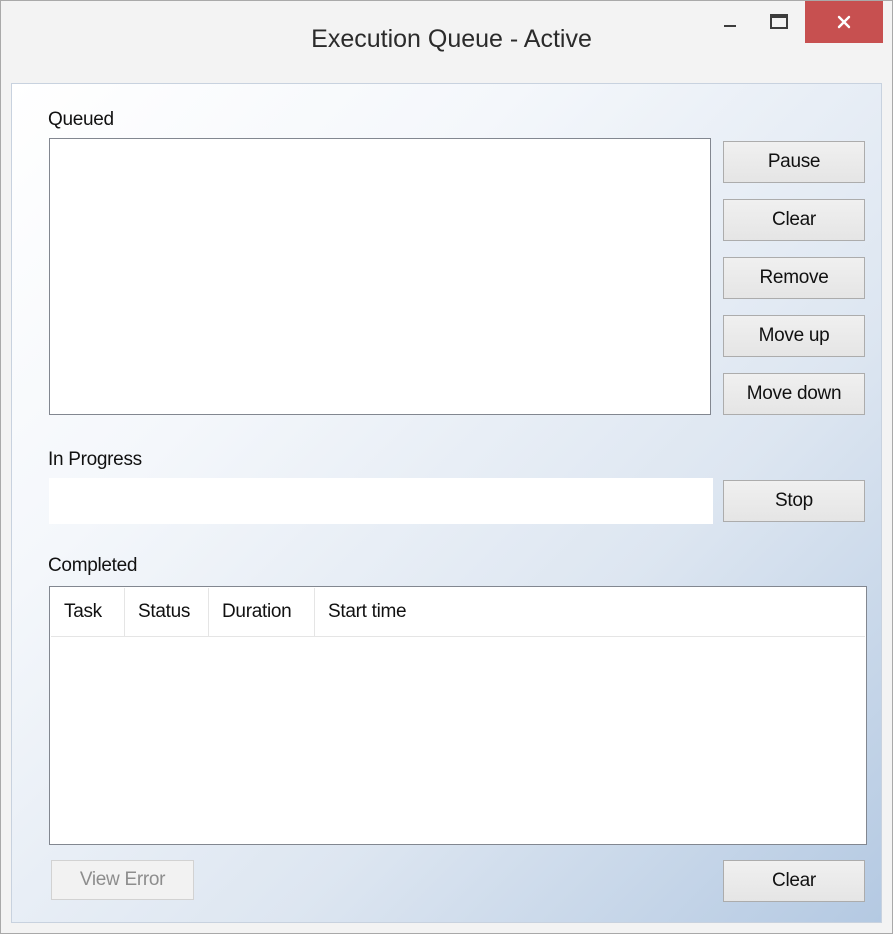 The image size is (893, 934). What do you see at coordinates (88, 612) in the screenshot?
I see `column-header-task: Task` at bounding box center [88, 612].